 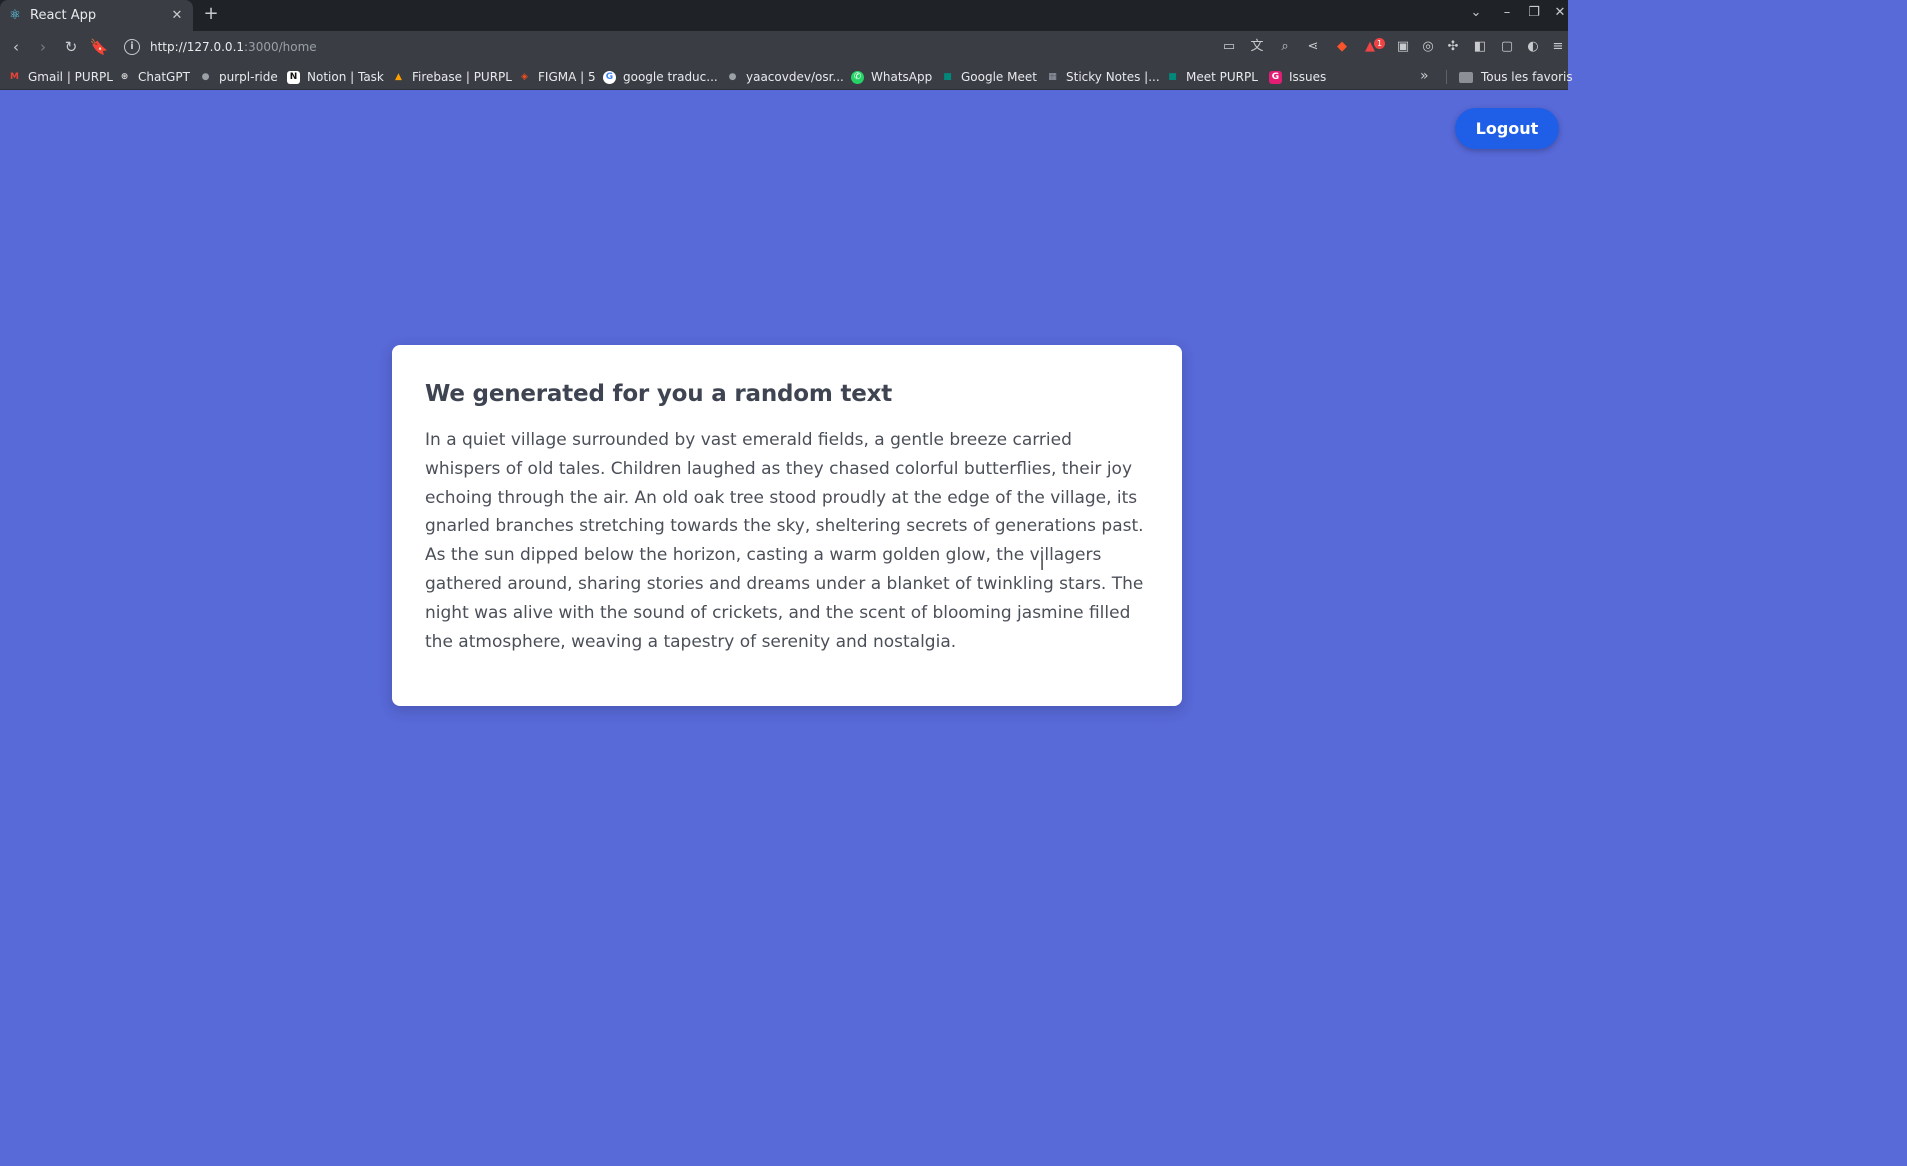 I want to click on all-bookmarks-folder: Tous les favoris, so click(x=1516, y=77).